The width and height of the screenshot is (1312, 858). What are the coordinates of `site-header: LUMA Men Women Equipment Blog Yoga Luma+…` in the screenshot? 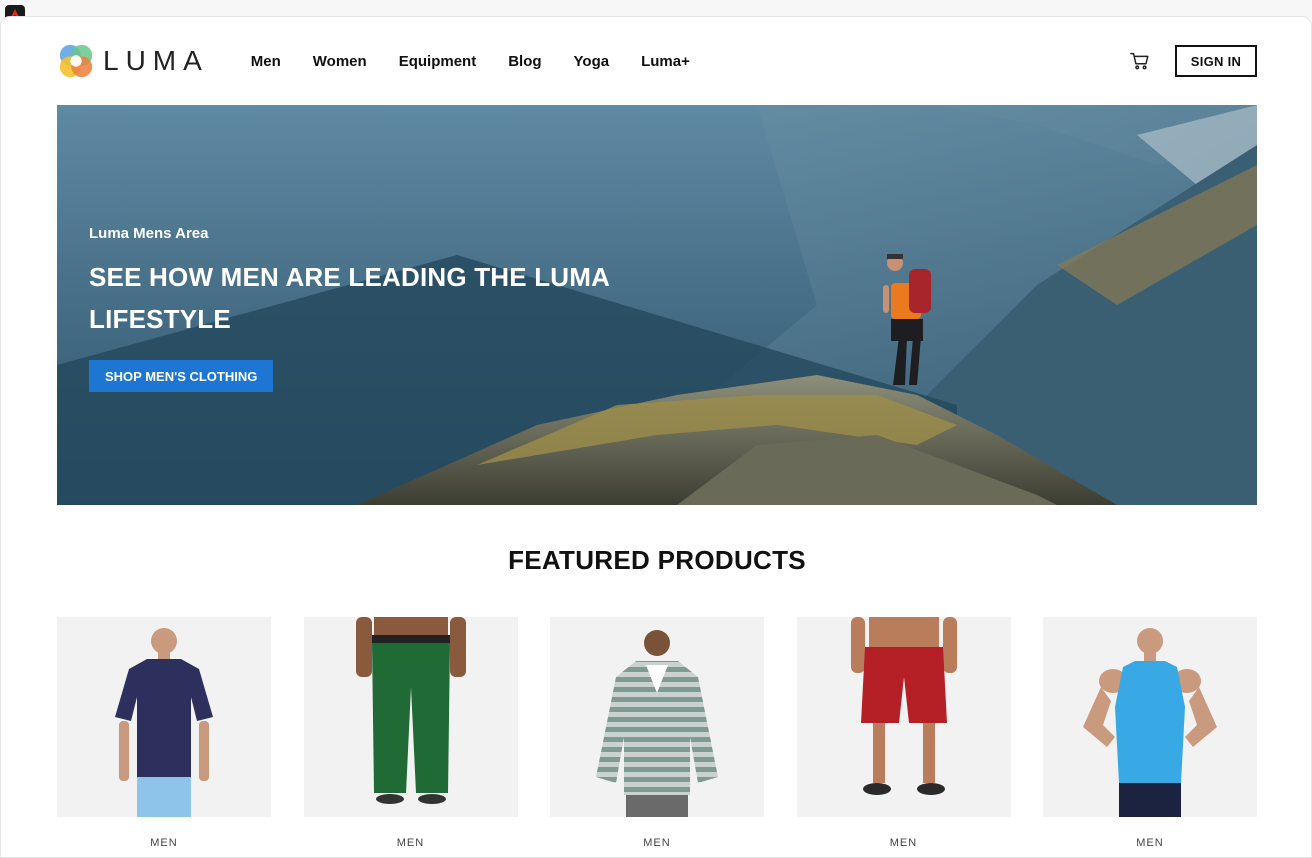 It's located at (657, 61).